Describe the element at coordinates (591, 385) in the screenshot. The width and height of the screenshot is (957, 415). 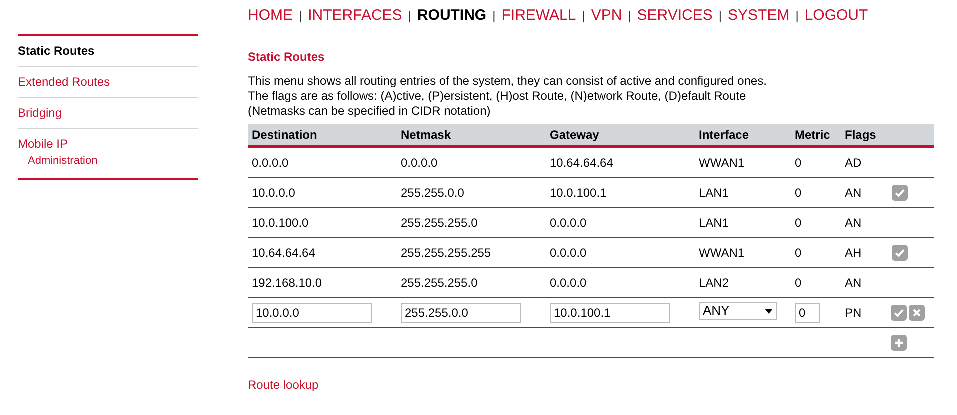
I see `route-lookup-link: Route lookup` at that location.